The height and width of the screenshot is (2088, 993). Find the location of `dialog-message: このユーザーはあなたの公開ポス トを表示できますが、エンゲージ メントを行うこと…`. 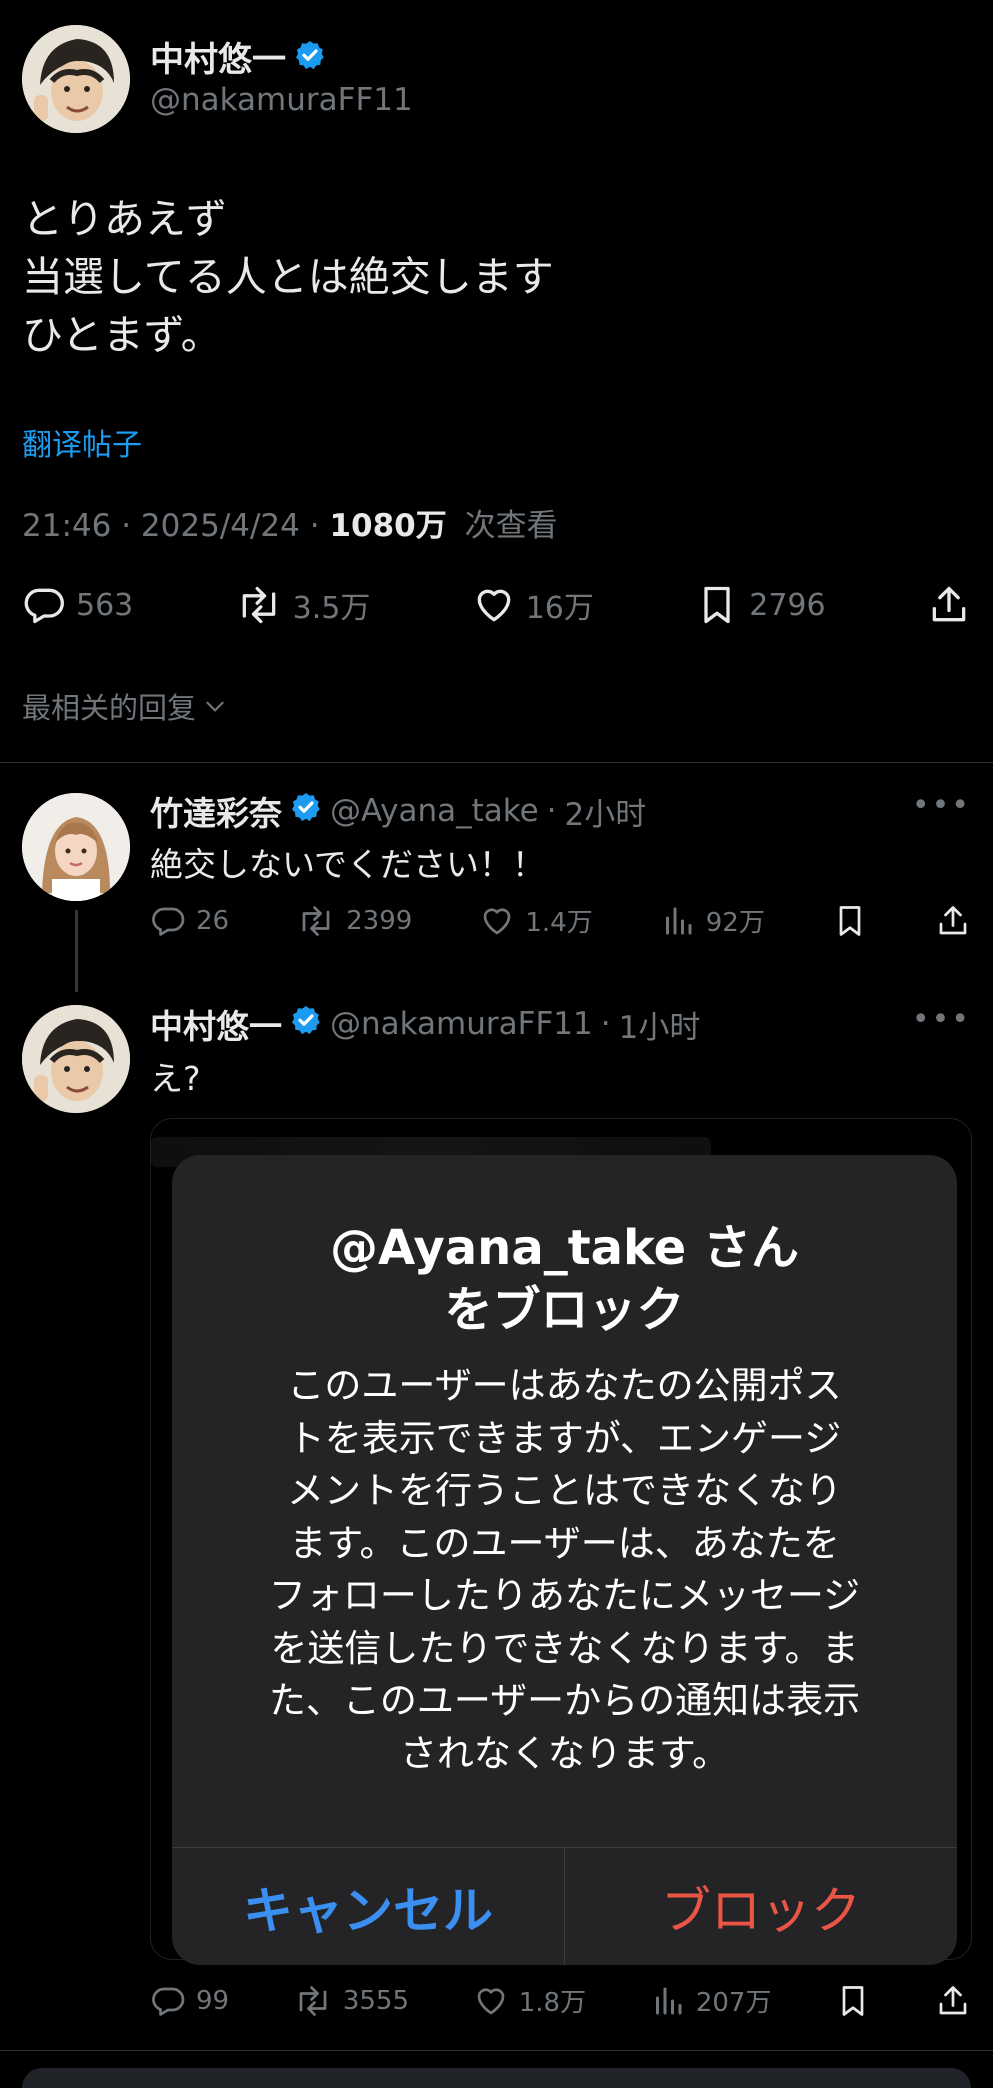

dialog-message: このユーザーはあなたの公開ポス トを表示できますが、エンゲージ メントを行うこと… is located at coordinates (564, 1570).